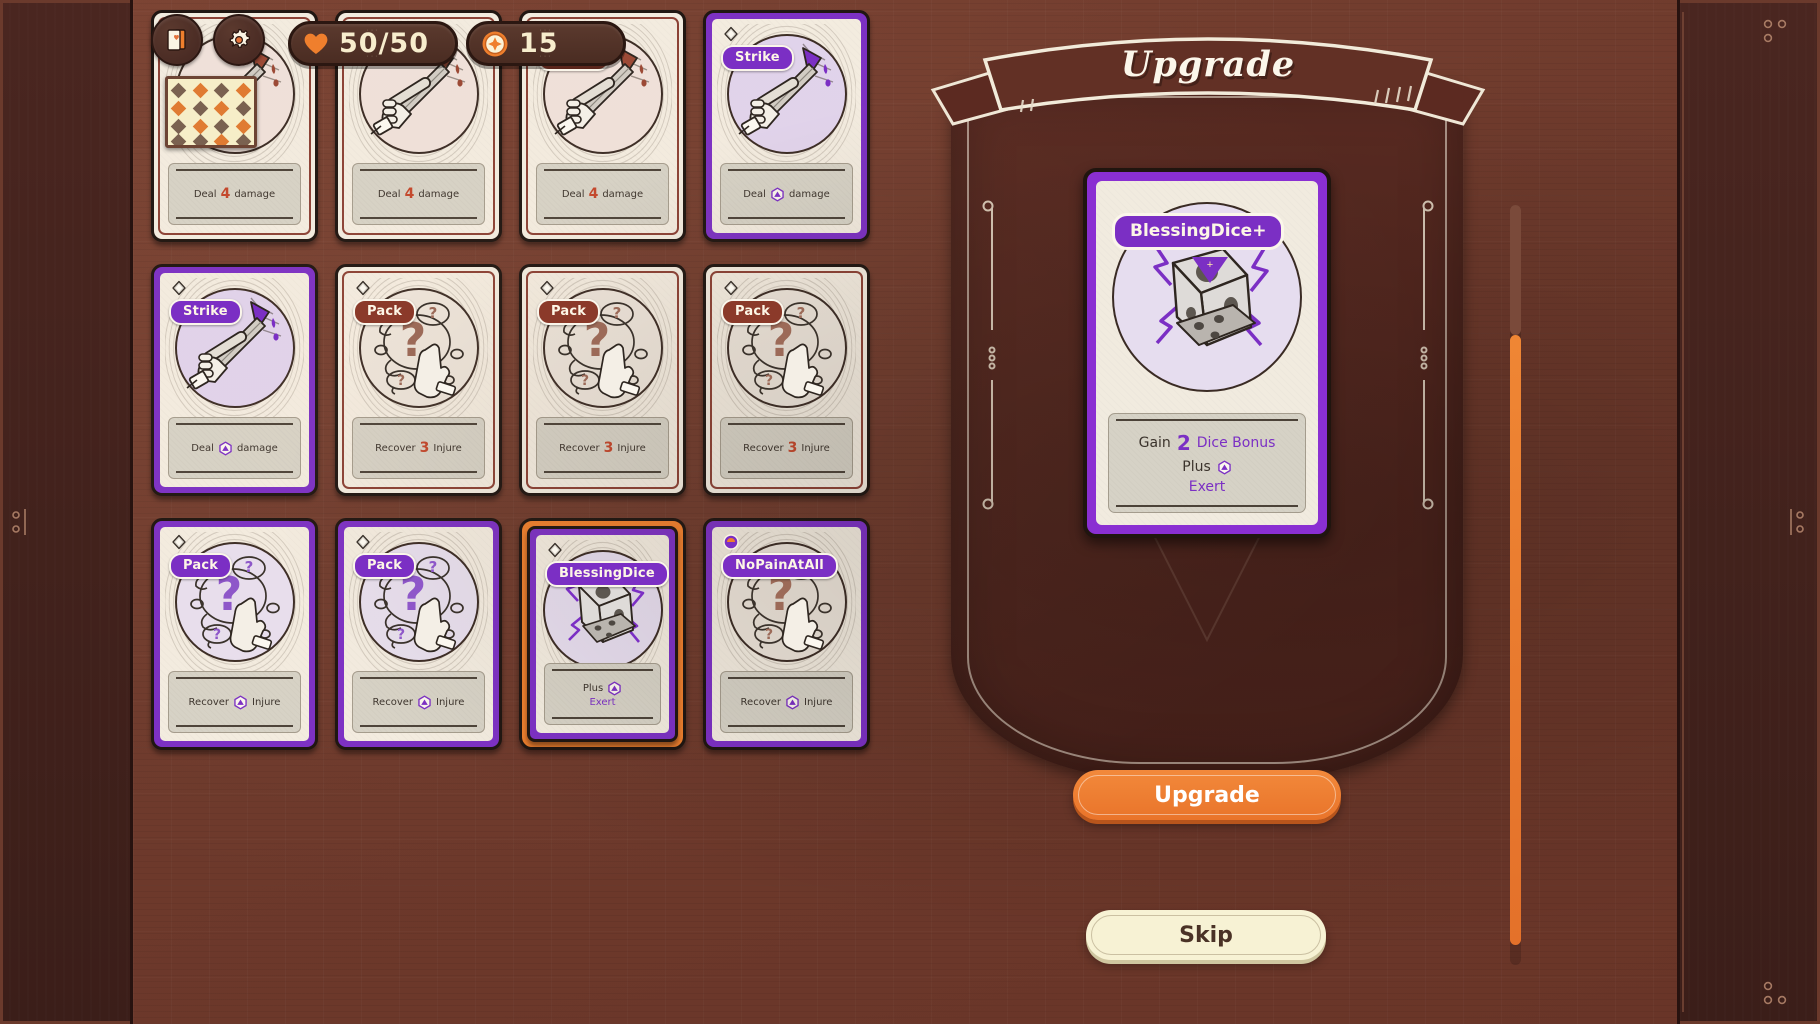 The height and width of the screenshot is (1024, 1820). What do you see at coordinates (607, 574) in the screenshot?
I see `card-name-badge: BlessingDice` at bounding box center [607, 574].